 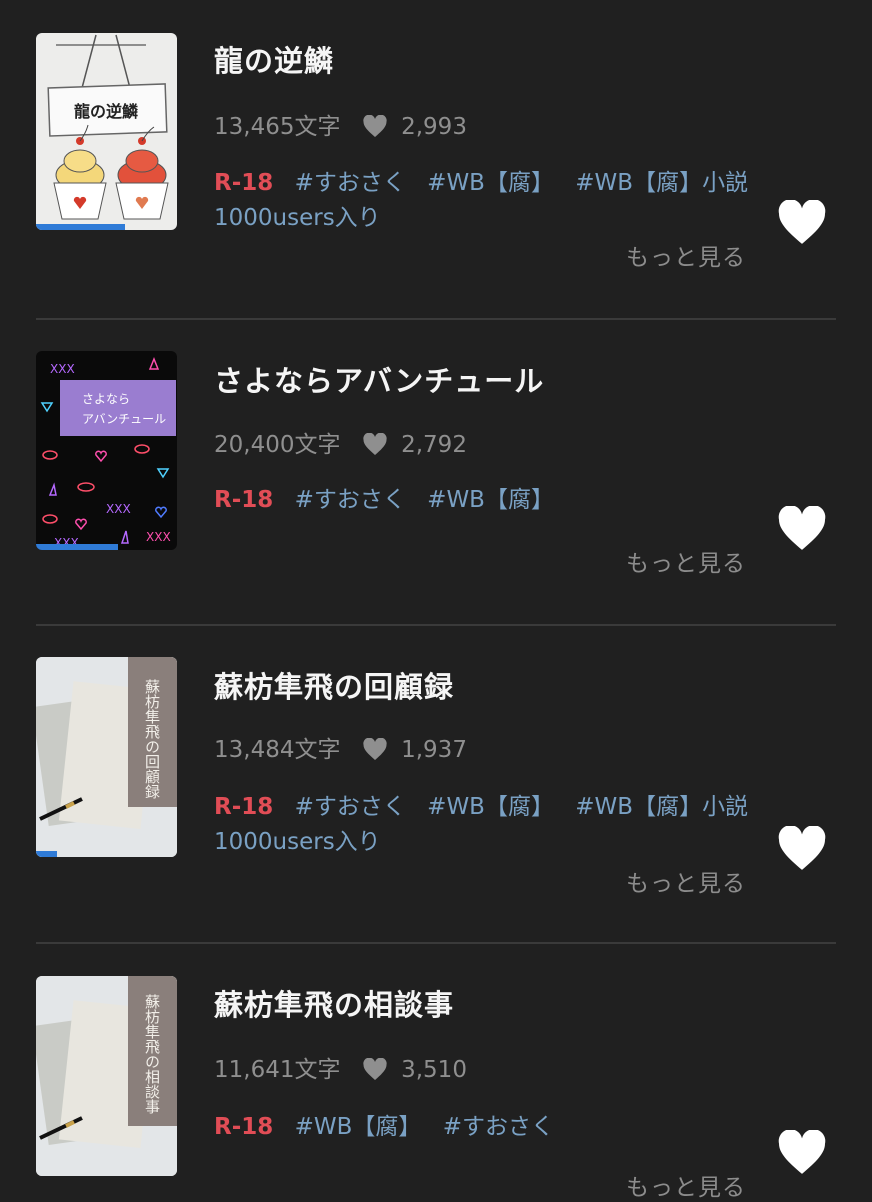 What do you see at coordinates (434, 750) in the screenshot?
I see `like-count: 1,937` at bounding box center [434, 750].